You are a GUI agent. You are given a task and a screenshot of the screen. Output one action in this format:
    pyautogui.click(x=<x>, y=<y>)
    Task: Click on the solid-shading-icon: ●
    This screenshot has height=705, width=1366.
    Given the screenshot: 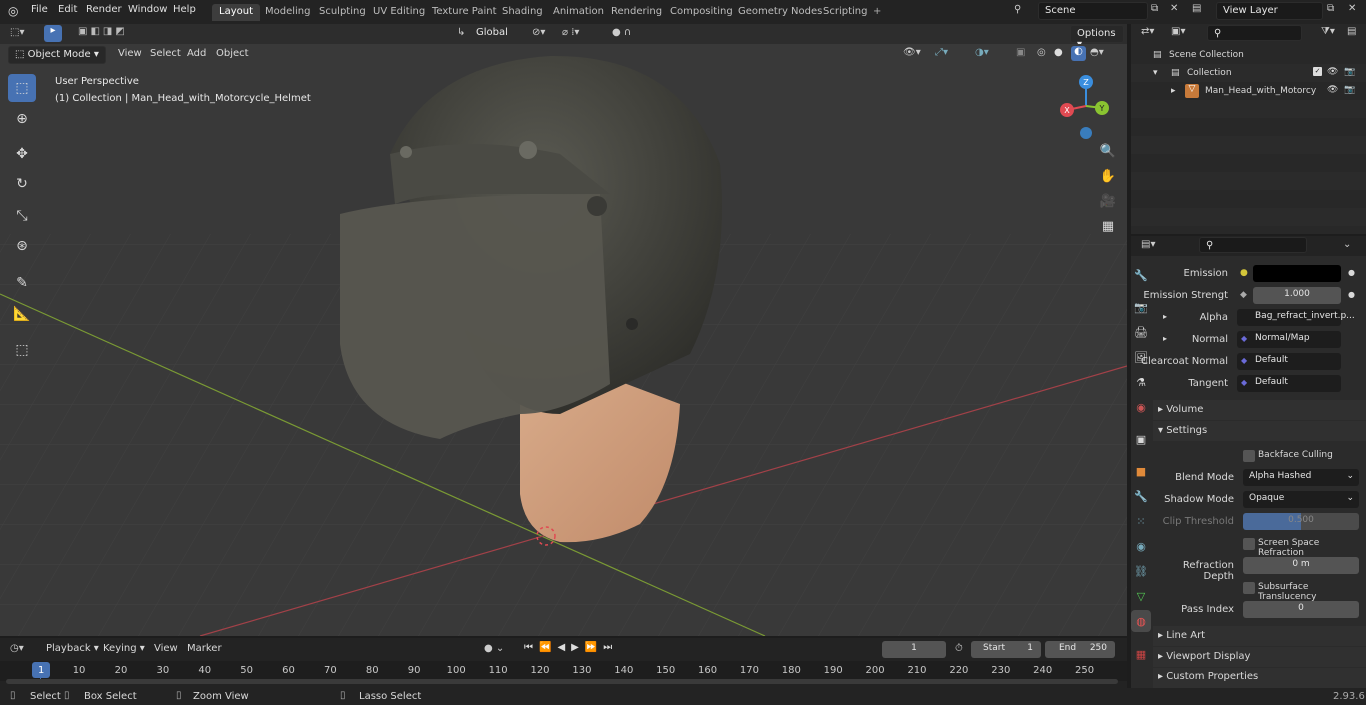 What is the action you would take?
    pyautogui.click(x=1058, y=52)
    